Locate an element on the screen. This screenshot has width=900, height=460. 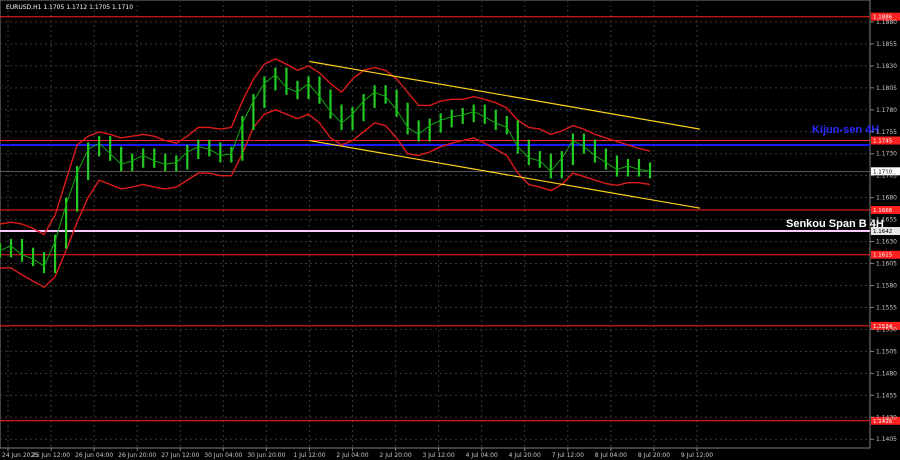
level-tag-text: 1.1666 is located at coordinates (883, 211).